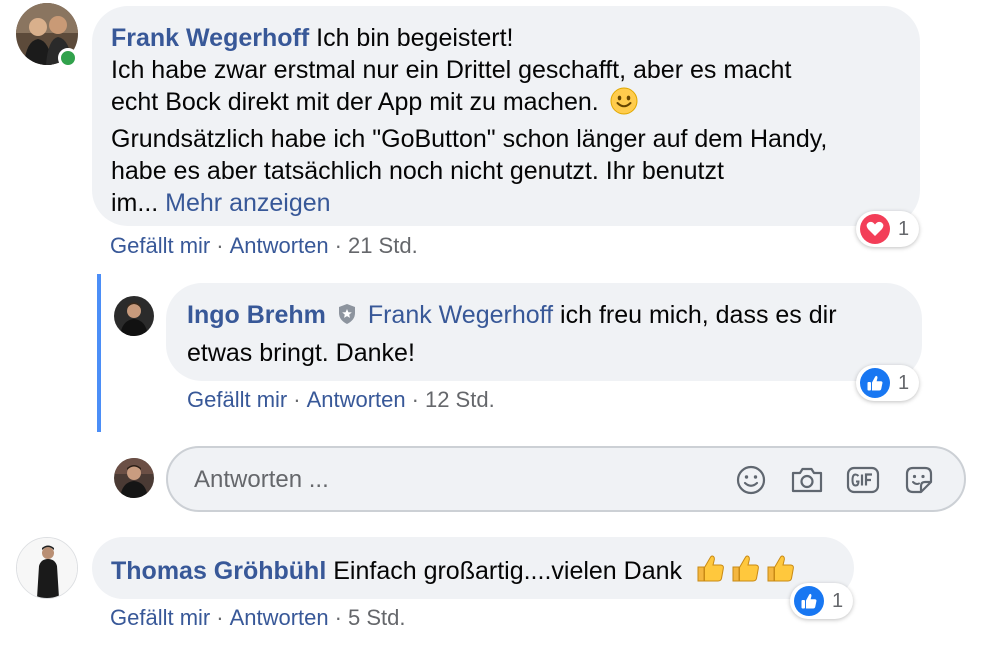 The height and width of the screenshot is (650, 992). Describe the element at coordinates (301, 353) in the screenshot. I see `reply-text-line: etwas bringt. Danke!` at that location.